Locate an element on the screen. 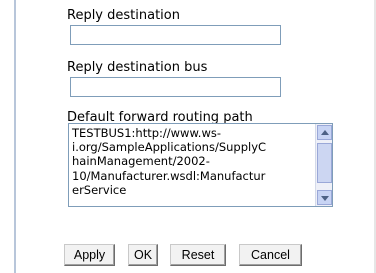 Image resolution: width=376 pixels, height=273 pixels. scroll-down-button is located at coordinates (324, 197).